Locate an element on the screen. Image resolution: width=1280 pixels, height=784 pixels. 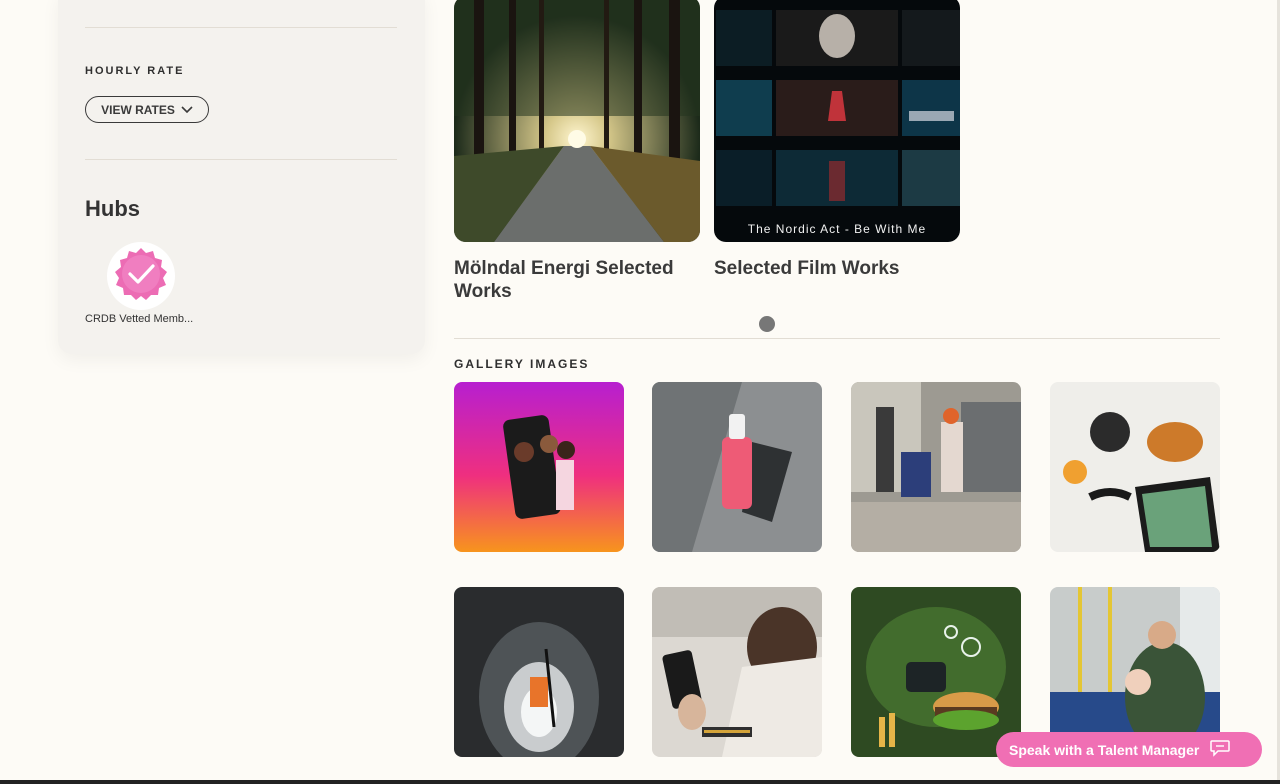
project-title: Mölndal Energi Selected Works is located at coordinates (577, 280).